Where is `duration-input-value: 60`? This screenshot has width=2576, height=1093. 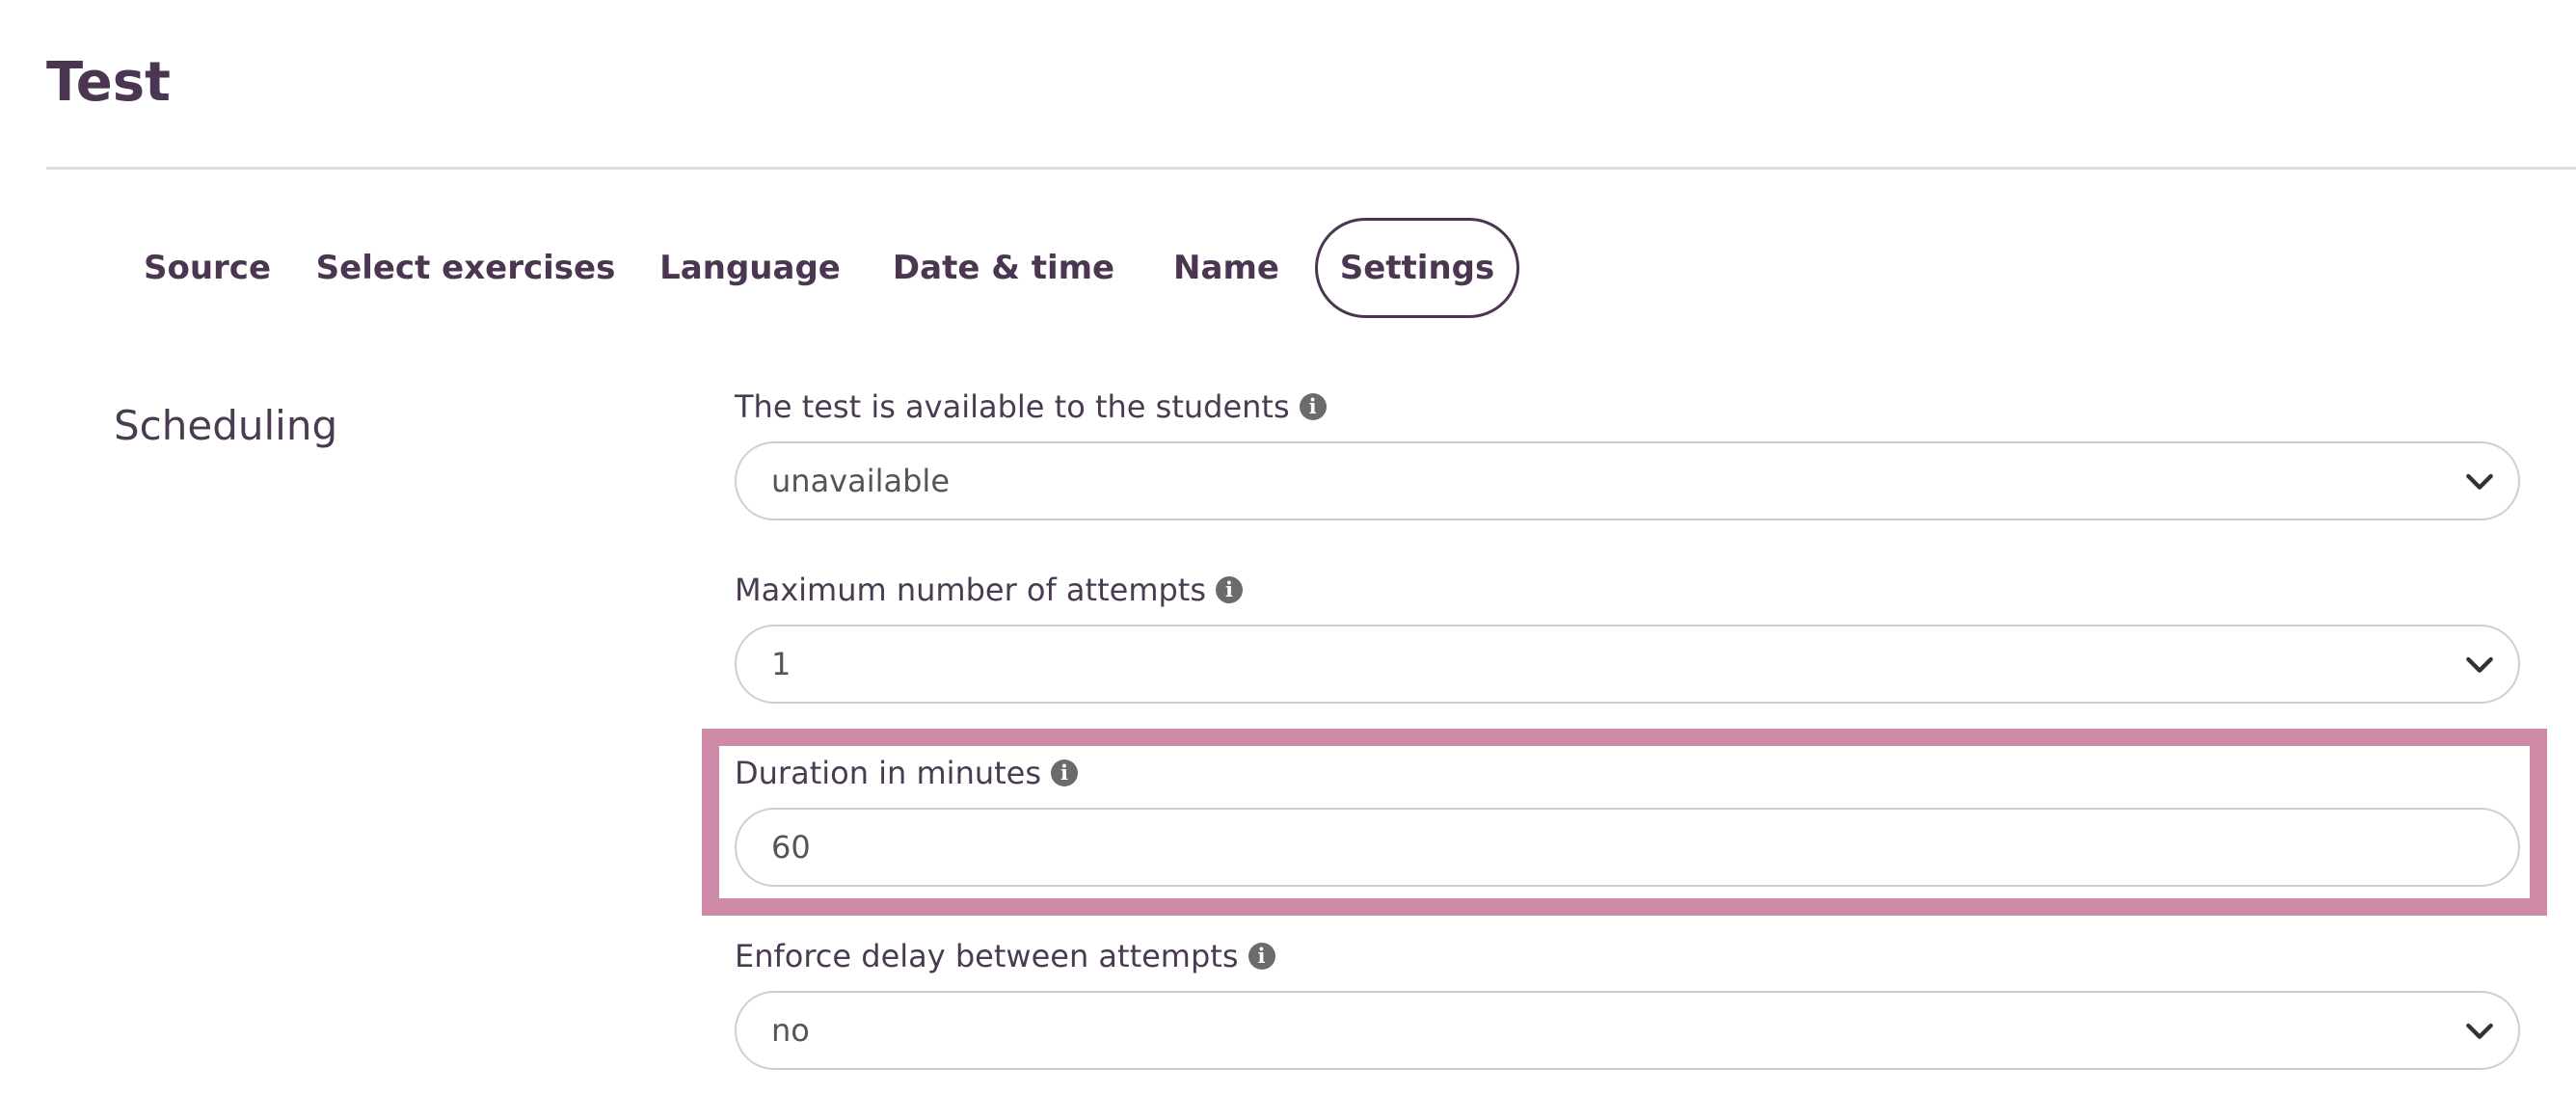
duration-input-value: 60 is located at coordinates (791, 847).